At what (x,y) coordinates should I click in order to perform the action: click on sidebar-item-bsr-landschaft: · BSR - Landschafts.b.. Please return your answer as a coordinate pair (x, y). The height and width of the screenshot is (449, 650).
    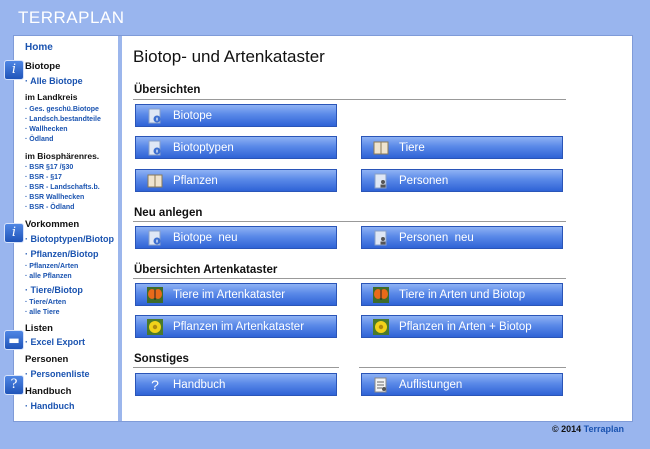
    Looking at the image, I should click on (62, 187).